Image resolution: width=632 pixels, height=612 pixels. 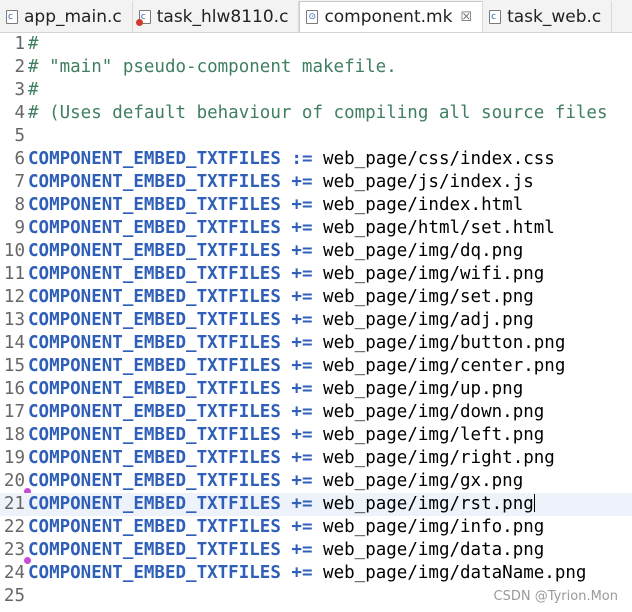 I want to click on line-number: 11, so click(x=14, y=274).